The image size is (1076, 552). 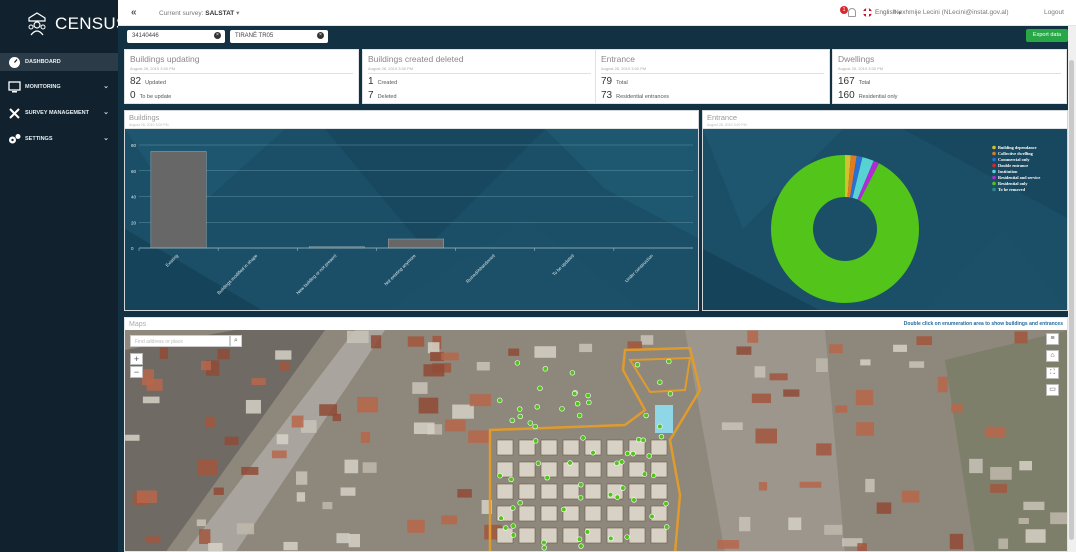 What do you see at coordinates (136, 372) in the screenshot?
I see `zoom-out-button: −` at bounding box center [136, 372].